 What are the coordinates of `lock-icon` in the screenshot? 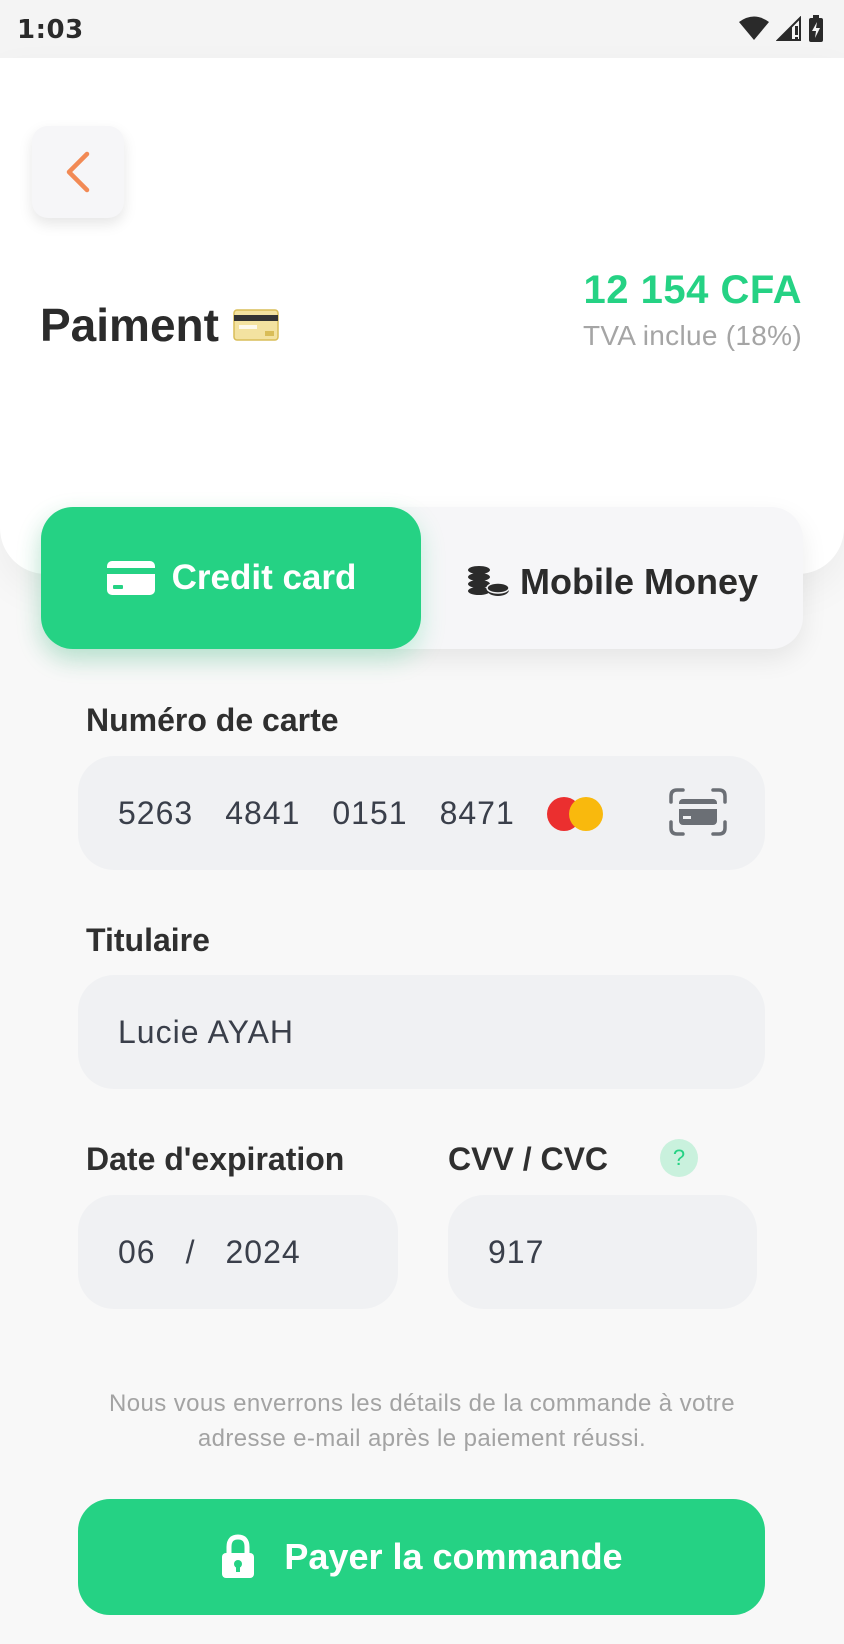 It's located at (238, 1556).